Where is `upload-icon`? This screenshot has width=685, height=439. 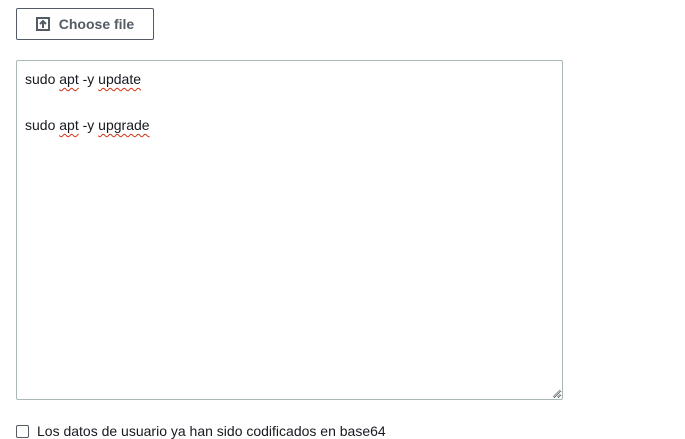 upload-icon is located at coordinates (42, 24).